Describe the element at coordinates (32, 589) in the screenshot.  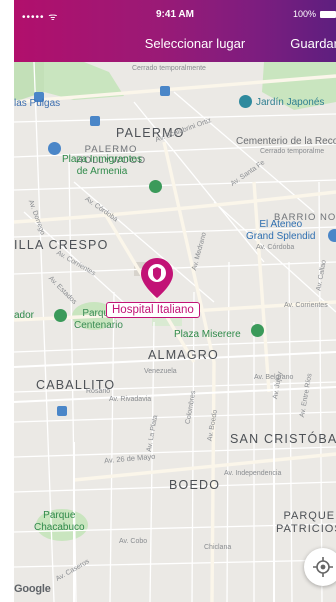
I see `google-logo: Google` at that location.